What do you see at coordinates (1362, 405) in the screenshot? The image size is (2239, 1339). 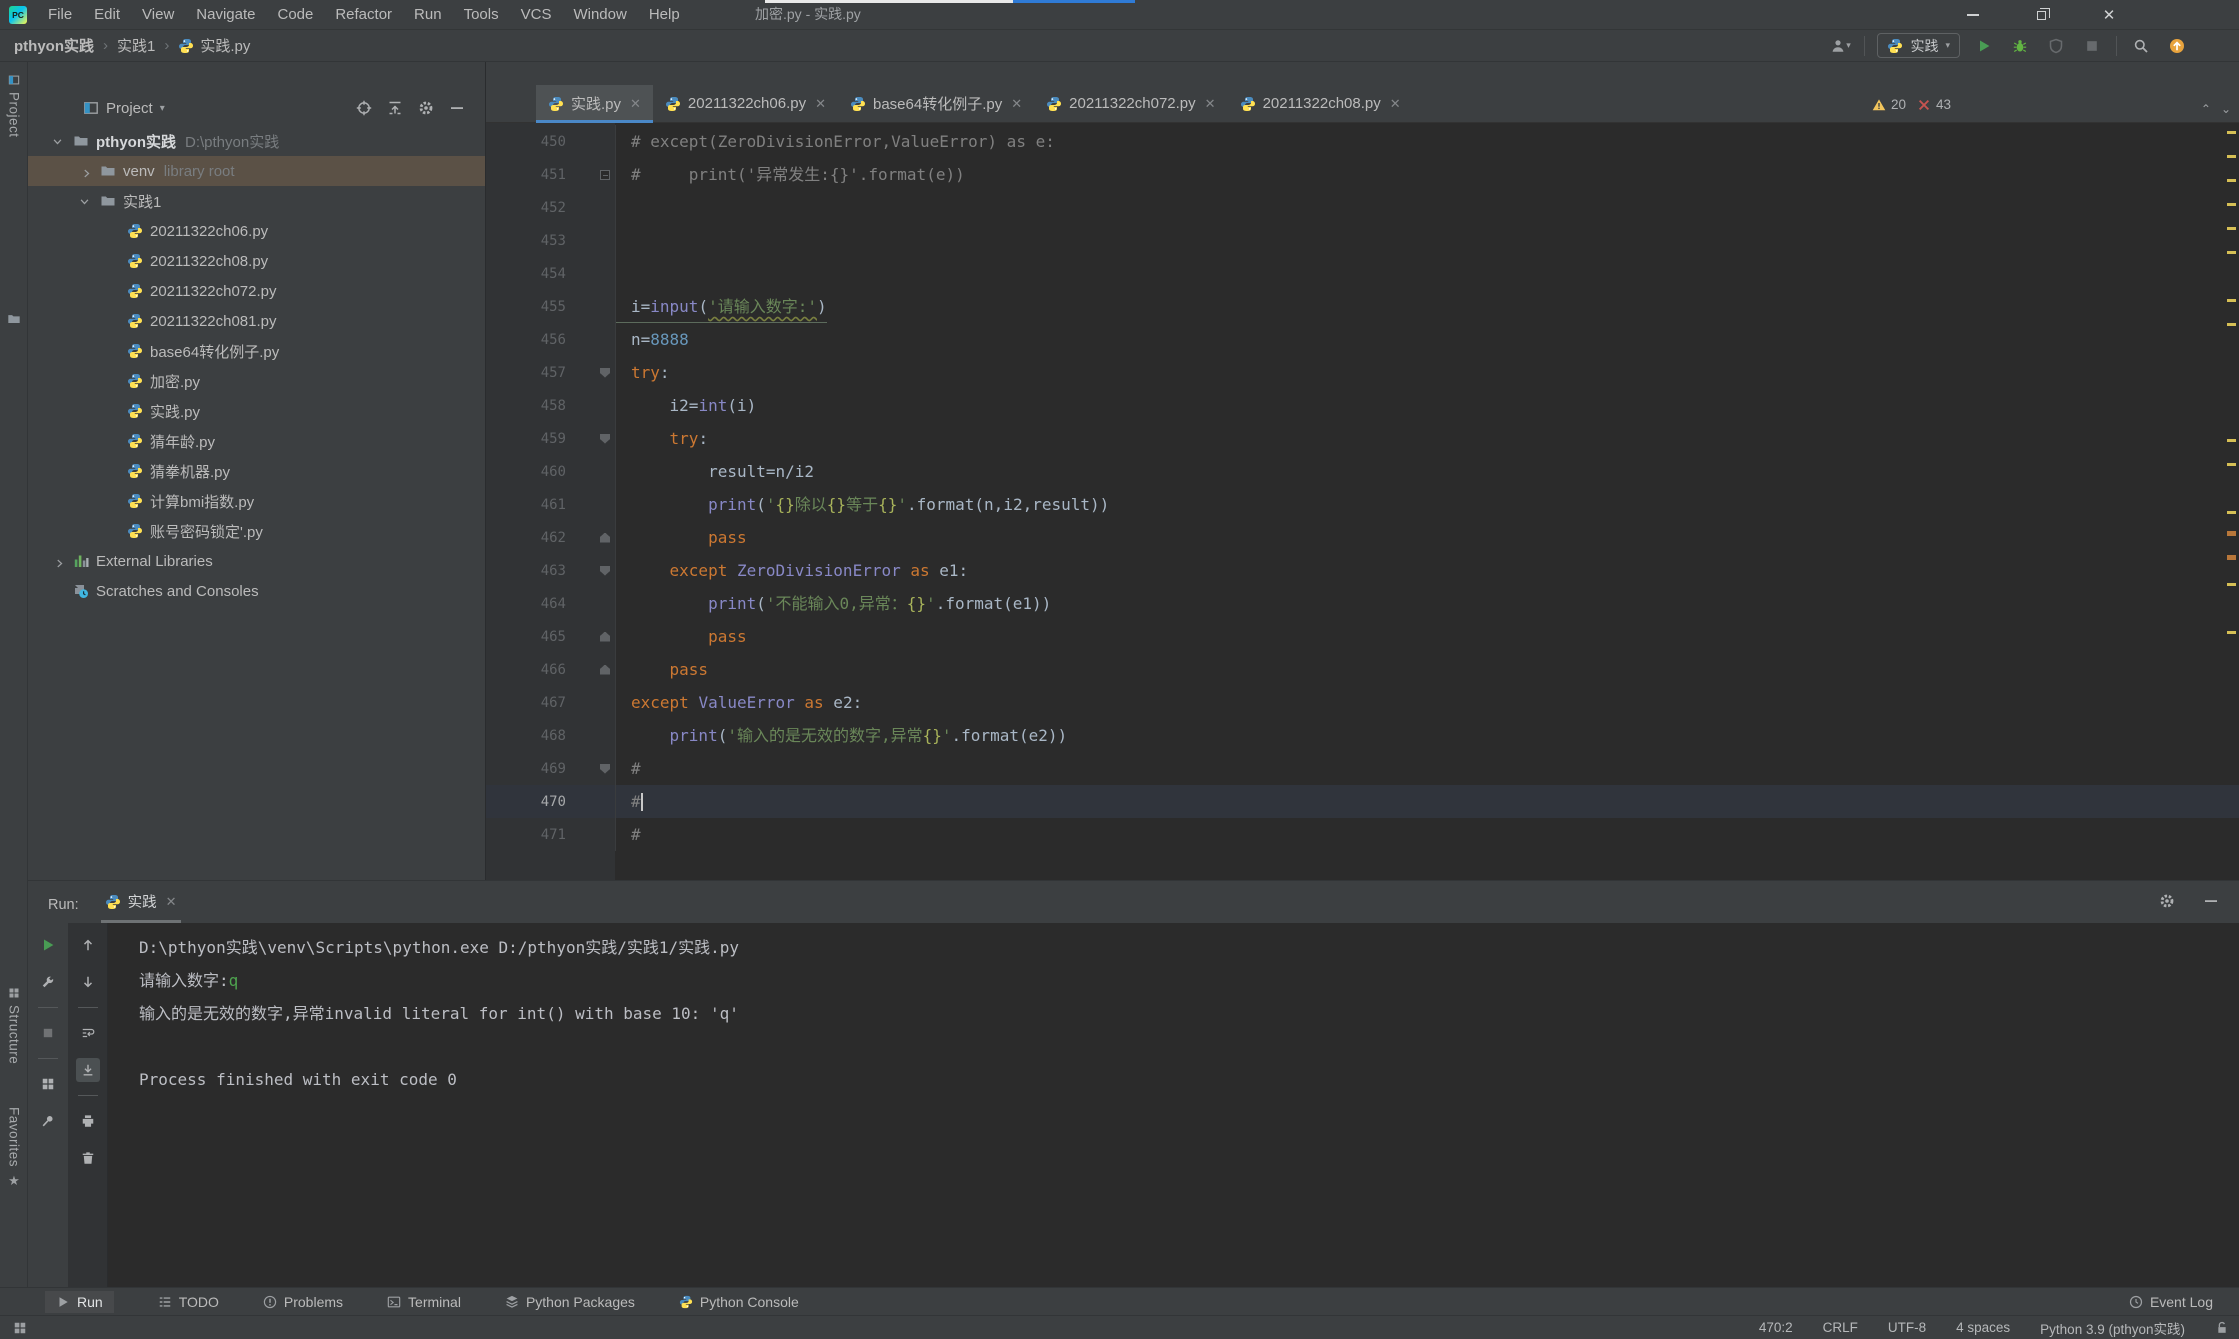 I see `code-line: 458 i2=int(i)` at bounding box center [1362, 405].